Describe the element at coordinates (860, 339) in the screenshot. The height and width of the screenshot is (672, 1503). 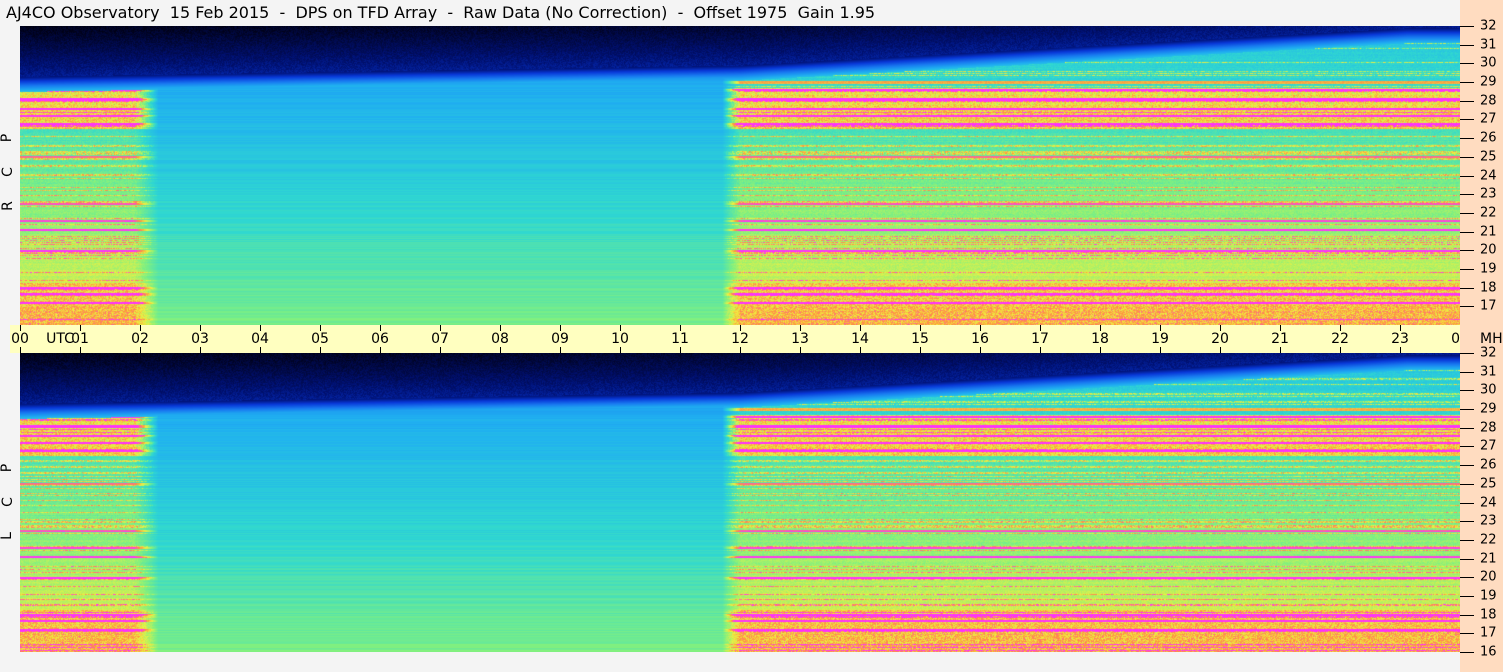
I see `x-tick-label: 14` at that location.